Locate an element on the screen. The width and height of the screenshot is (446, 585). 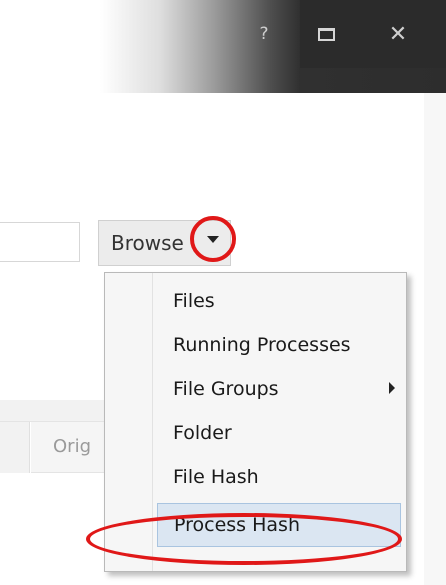
close-button: ✕ is located at coordinates (398, 34).